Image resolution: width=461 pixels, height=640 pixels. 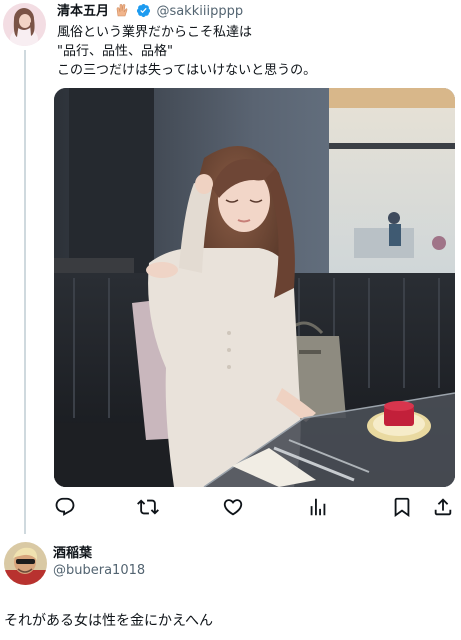 What do you see at coordinates (148, 507) in the screenshot?
I see `retweet-icon` at bounding box center [148, 507].